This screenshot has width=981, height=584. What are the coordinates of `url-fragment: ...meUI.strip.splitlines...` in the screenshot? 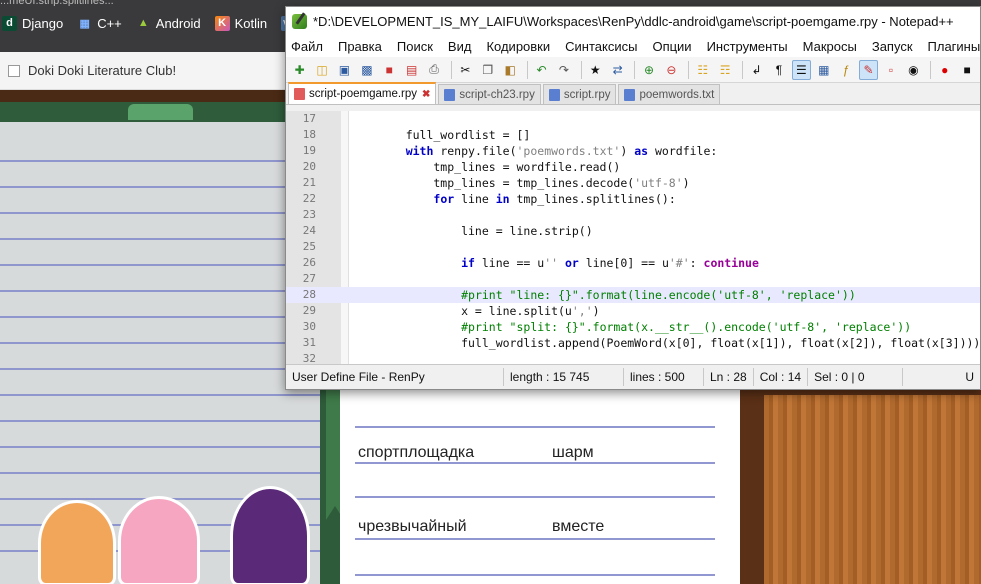 It's located at (57, 3).